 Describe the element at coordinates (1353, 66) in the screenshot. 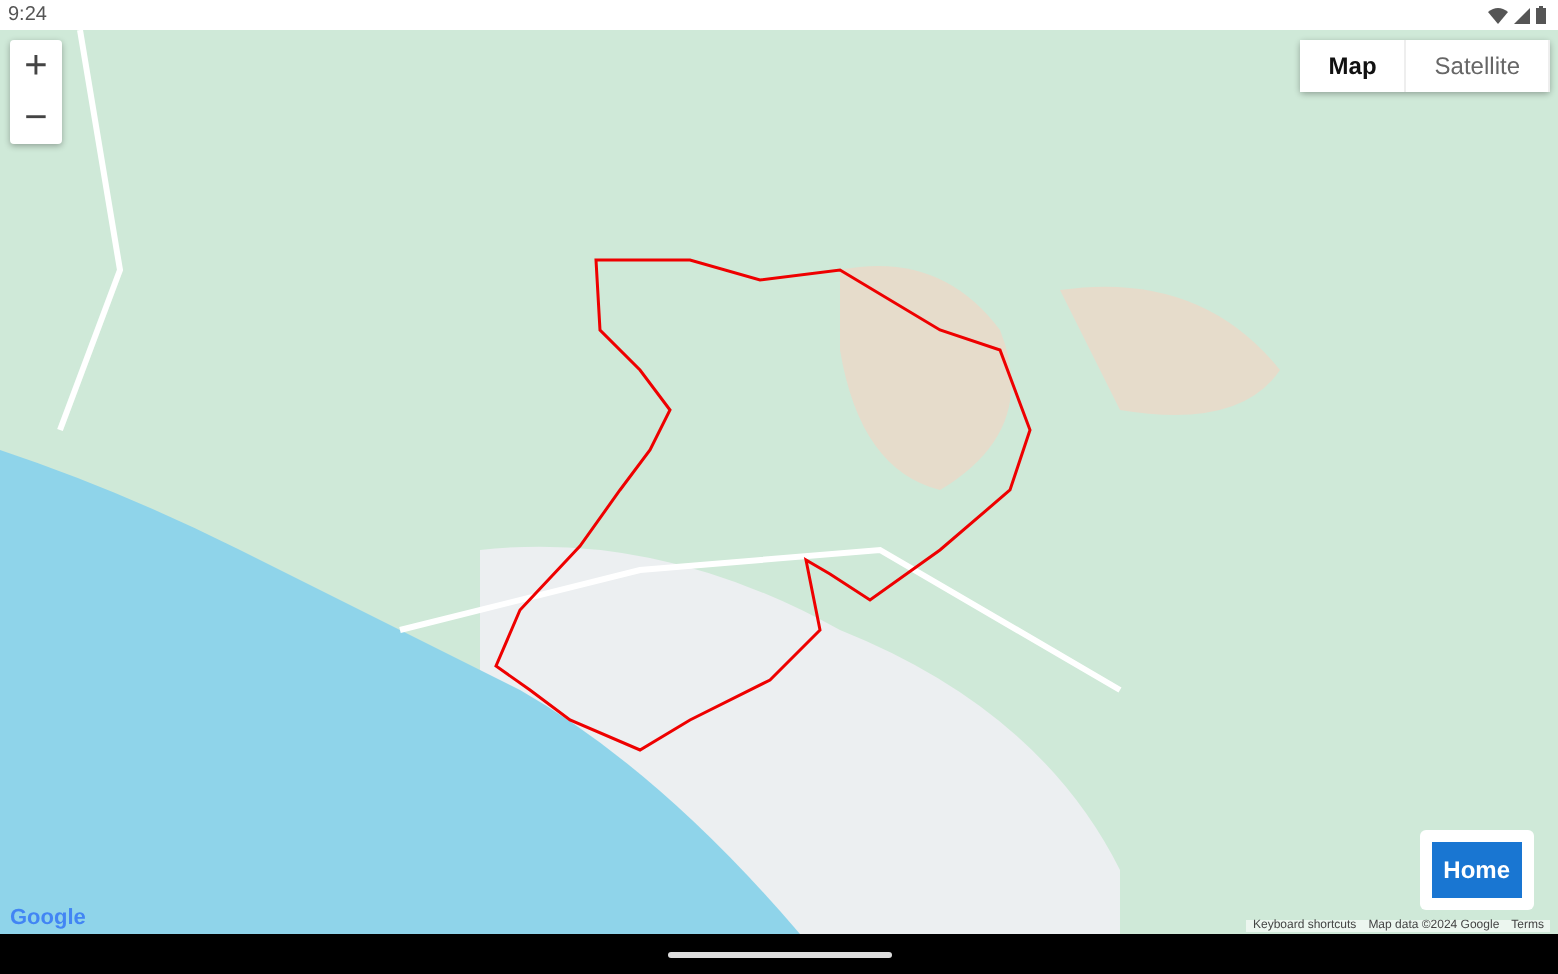

I see `map-type-tab: Map` at that location.